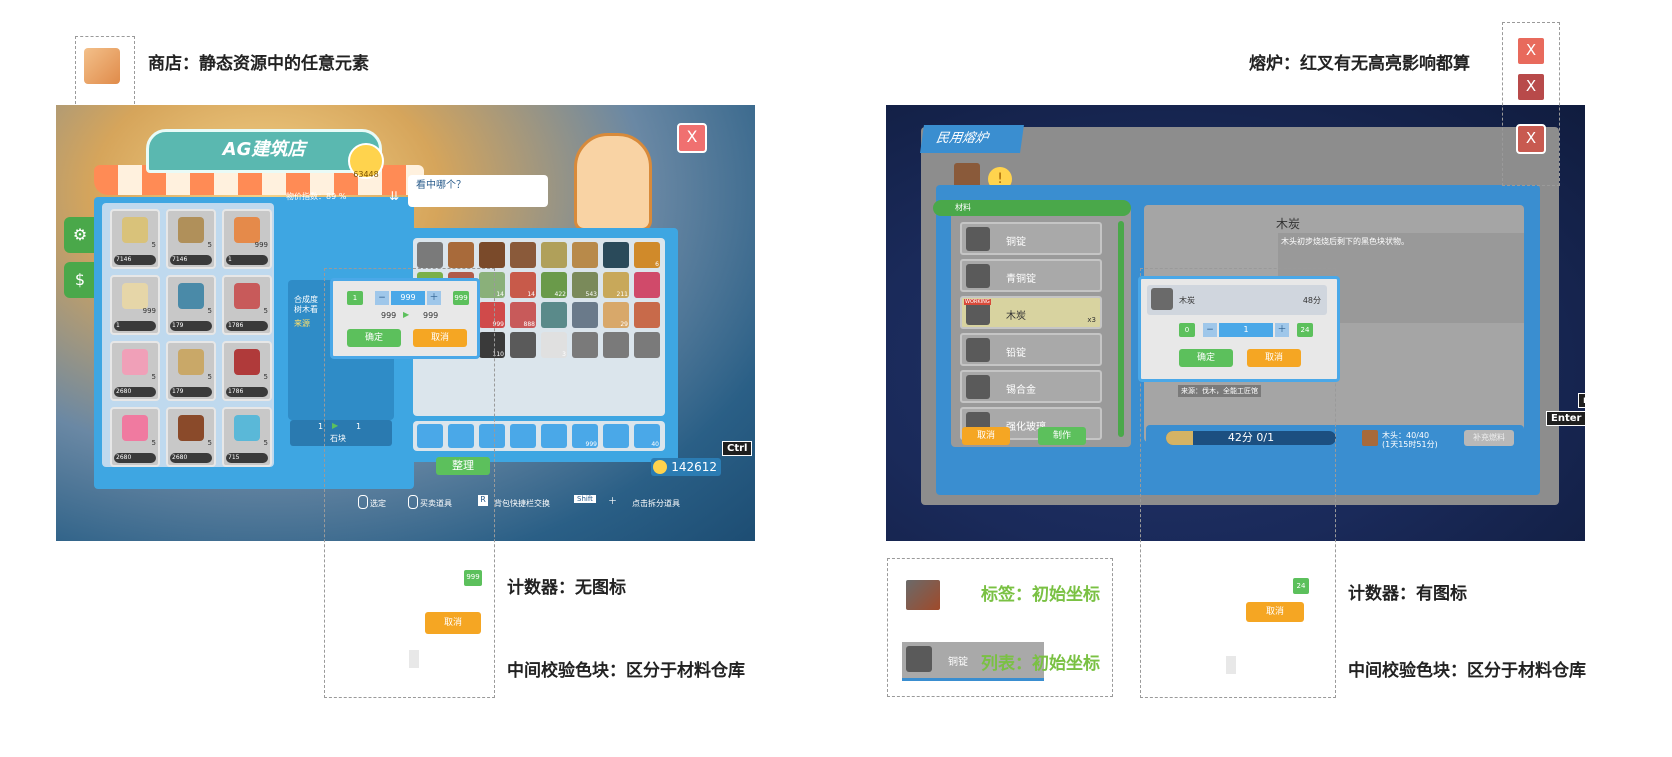  Describe the element at coordinates (405, 318) in the screenshot. I see `shop-counter-popup: 1 − 999 ＋ 999 999 ▶ 999 确定 取消` at that location.